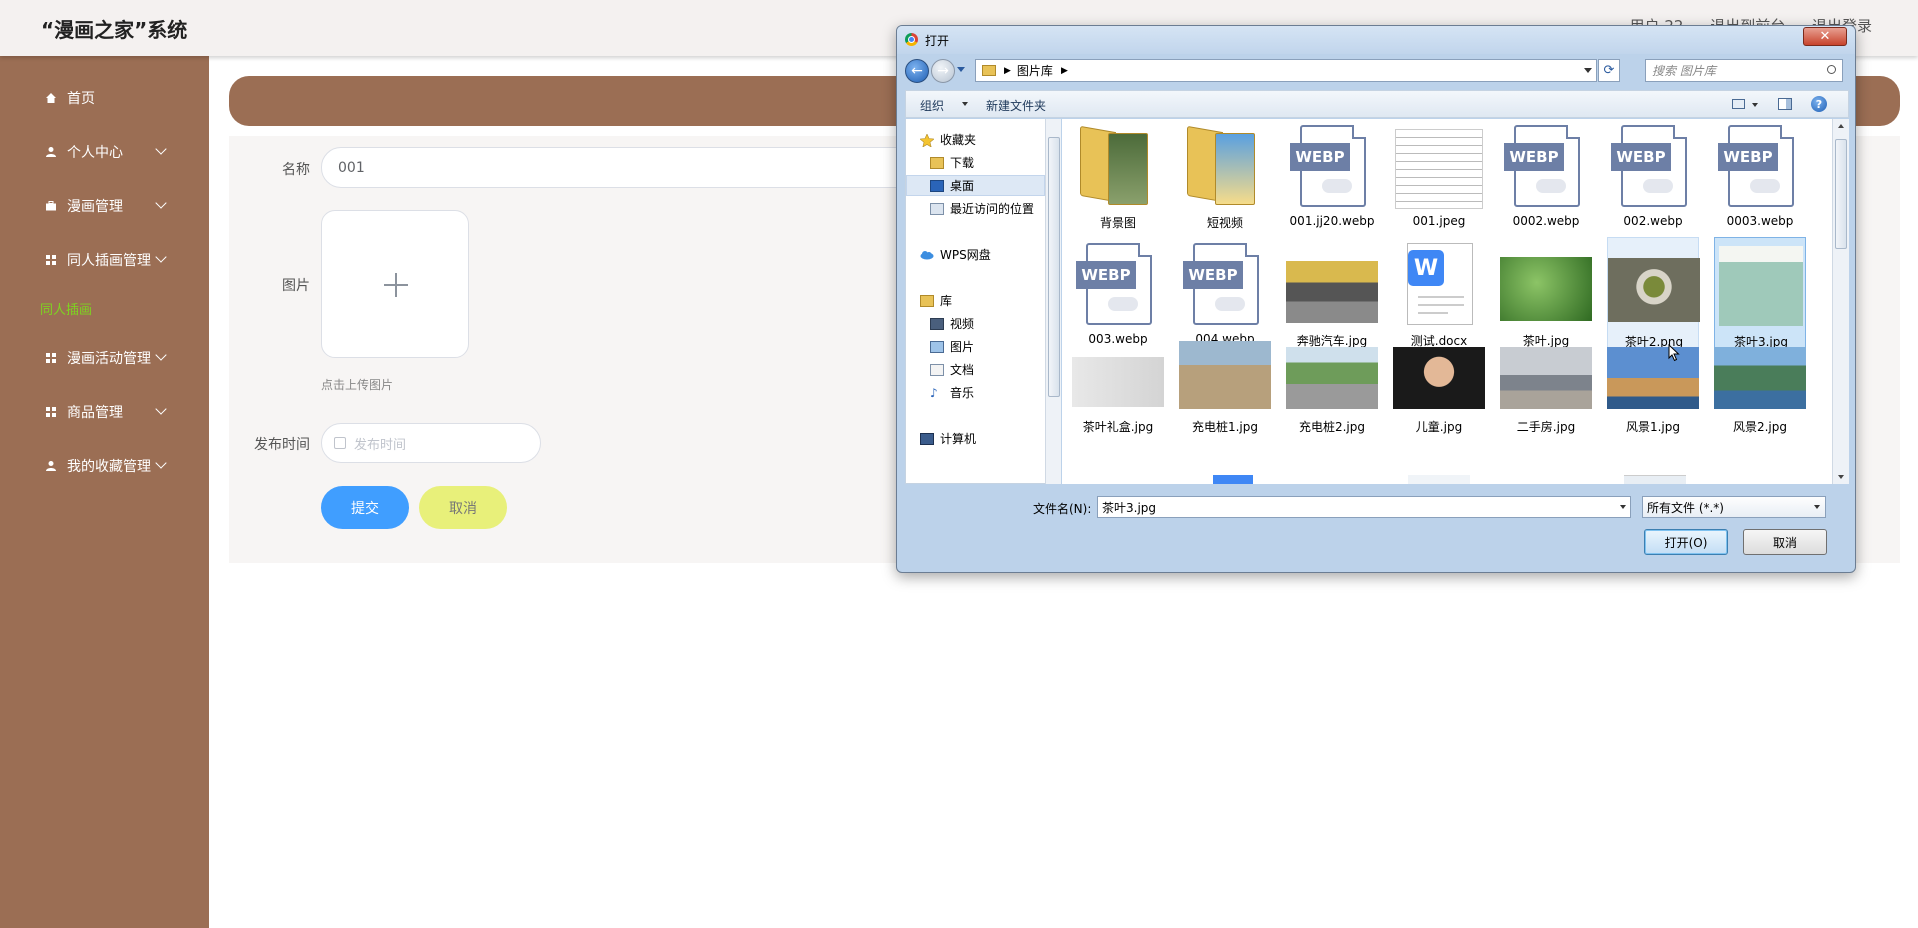  I want to click on dialog-toolbar: 组织 新建文件夹 ?, so click(1377, 104).